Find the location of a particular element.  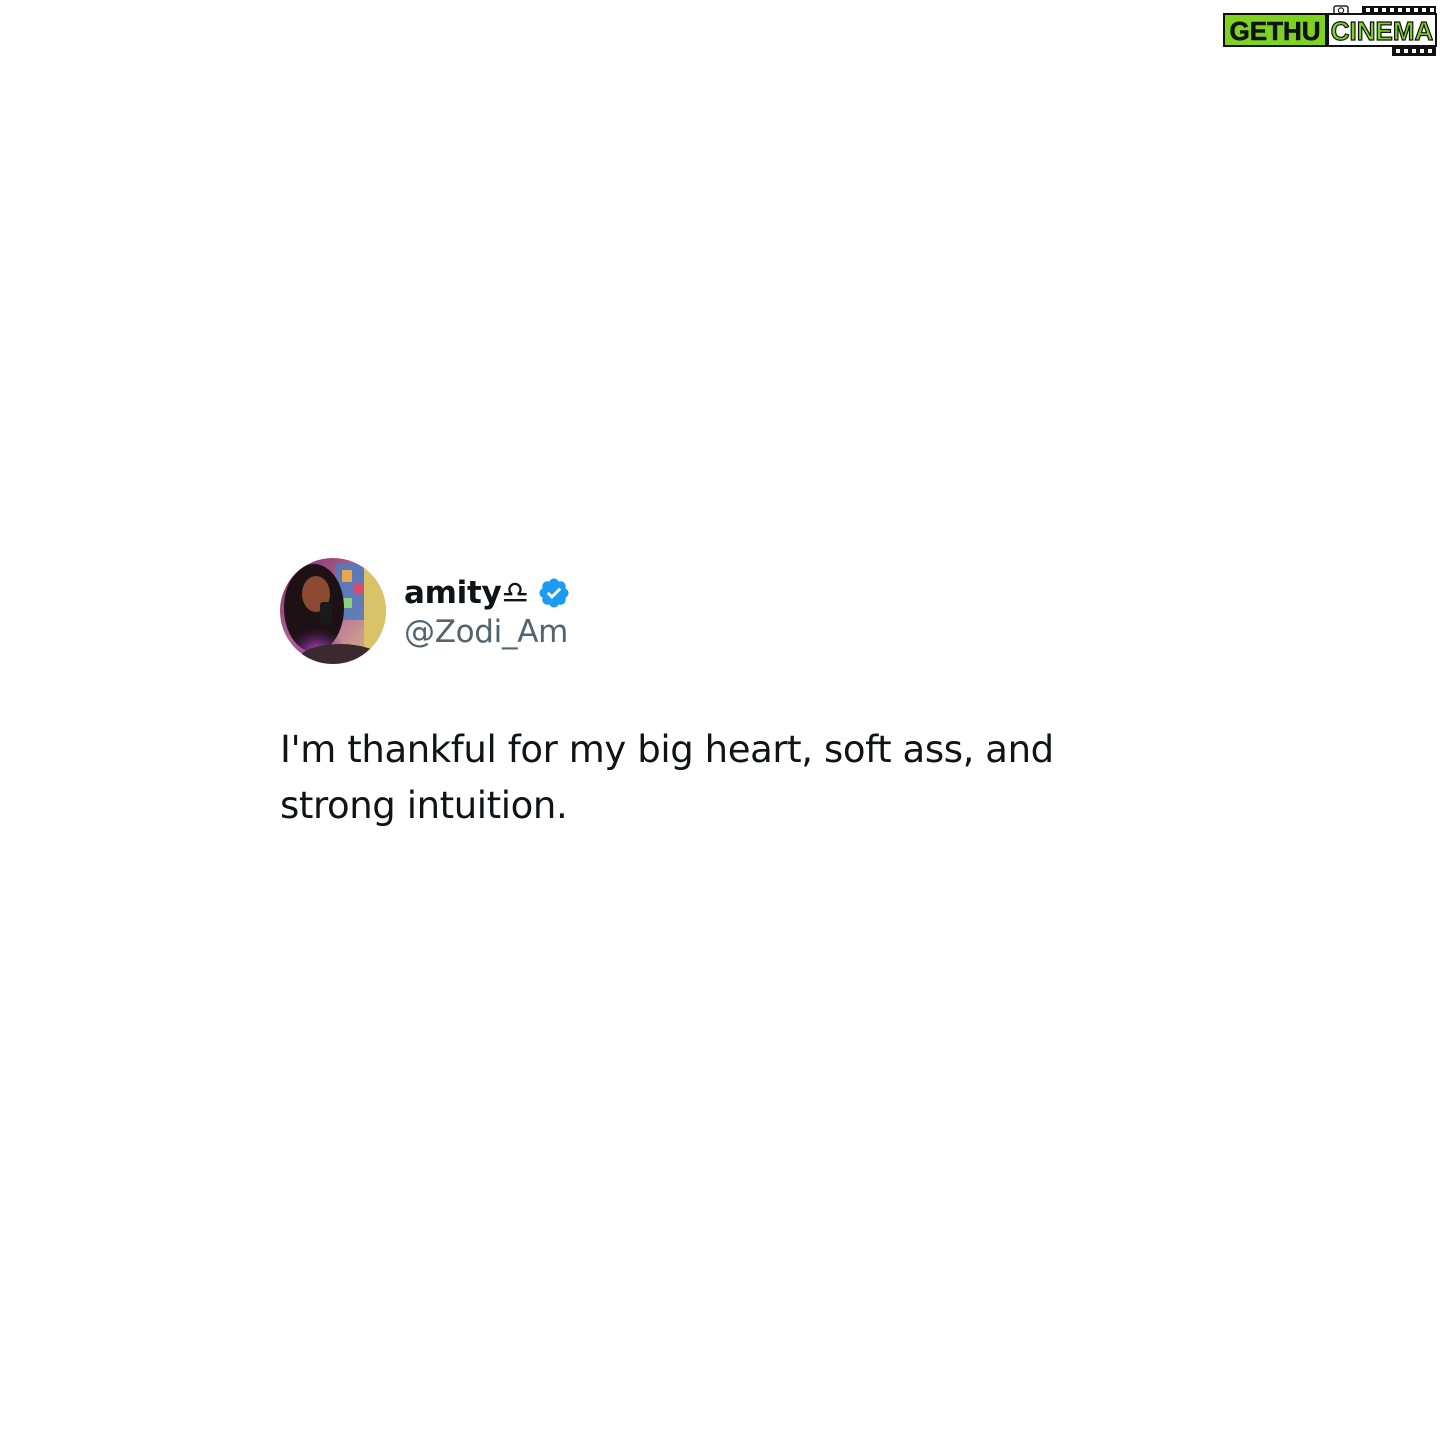

user-handle: @Zodi_Am is located at coordinates (487, 632).